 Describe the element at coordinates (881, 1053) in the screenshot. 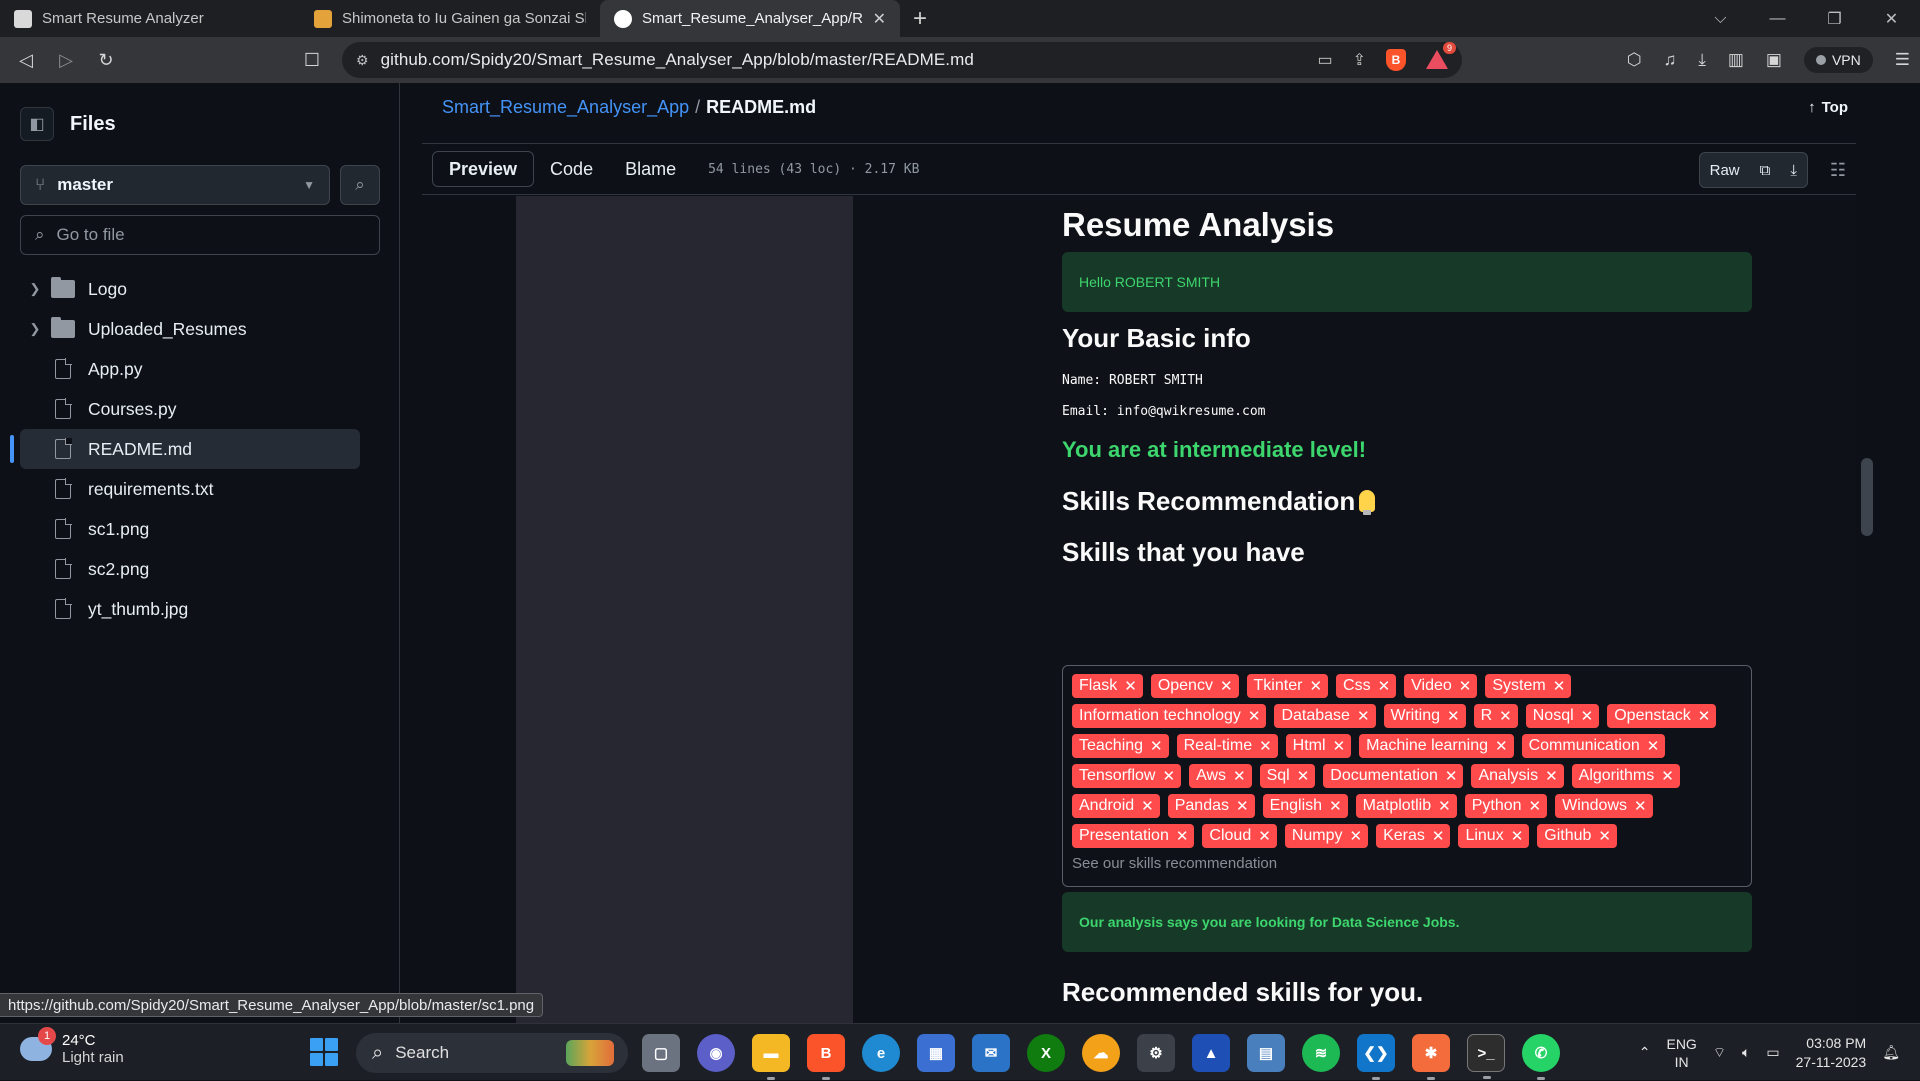

I see `edge-icon: e` at that location.